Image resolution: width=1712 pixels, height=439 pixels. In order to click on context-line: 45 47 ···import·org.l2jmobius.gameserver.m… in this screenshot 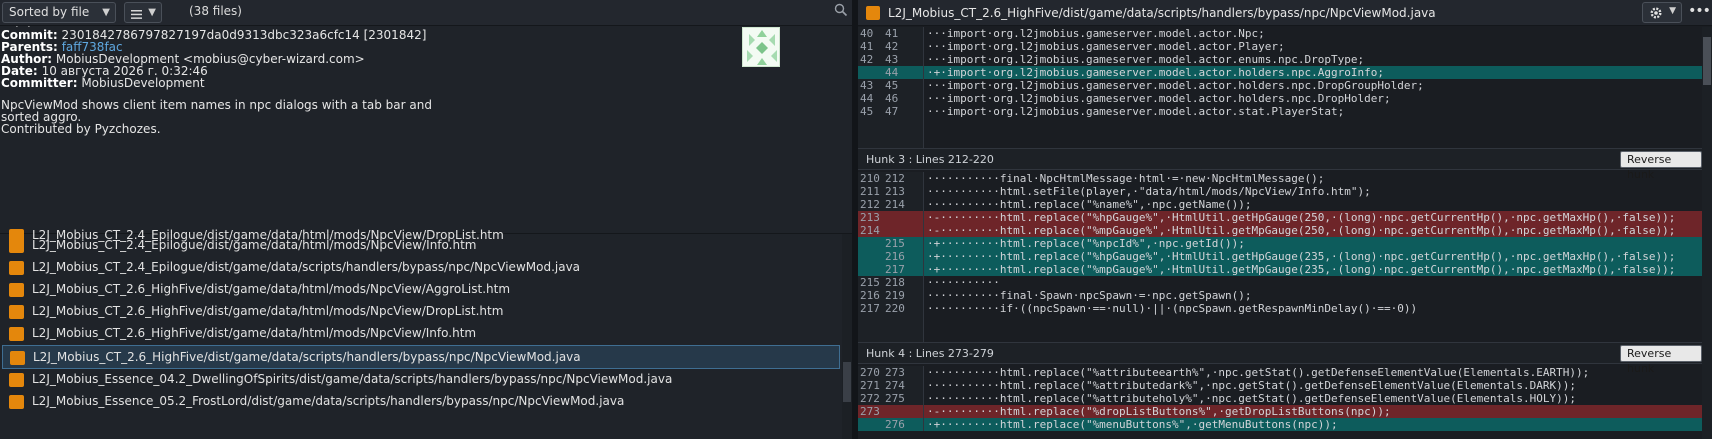, I will do `click(1280, 111)`.